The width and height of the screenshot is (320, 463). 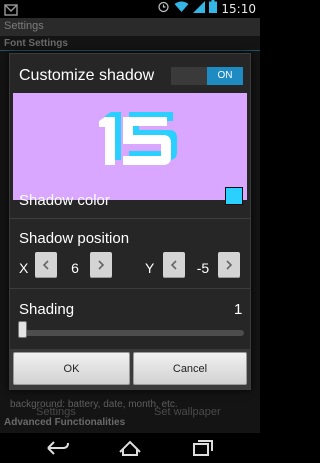 What do you see at coordinates (163, 9) in the screenshot?
I see `alarm-icon` at bounding box center [163, 9].